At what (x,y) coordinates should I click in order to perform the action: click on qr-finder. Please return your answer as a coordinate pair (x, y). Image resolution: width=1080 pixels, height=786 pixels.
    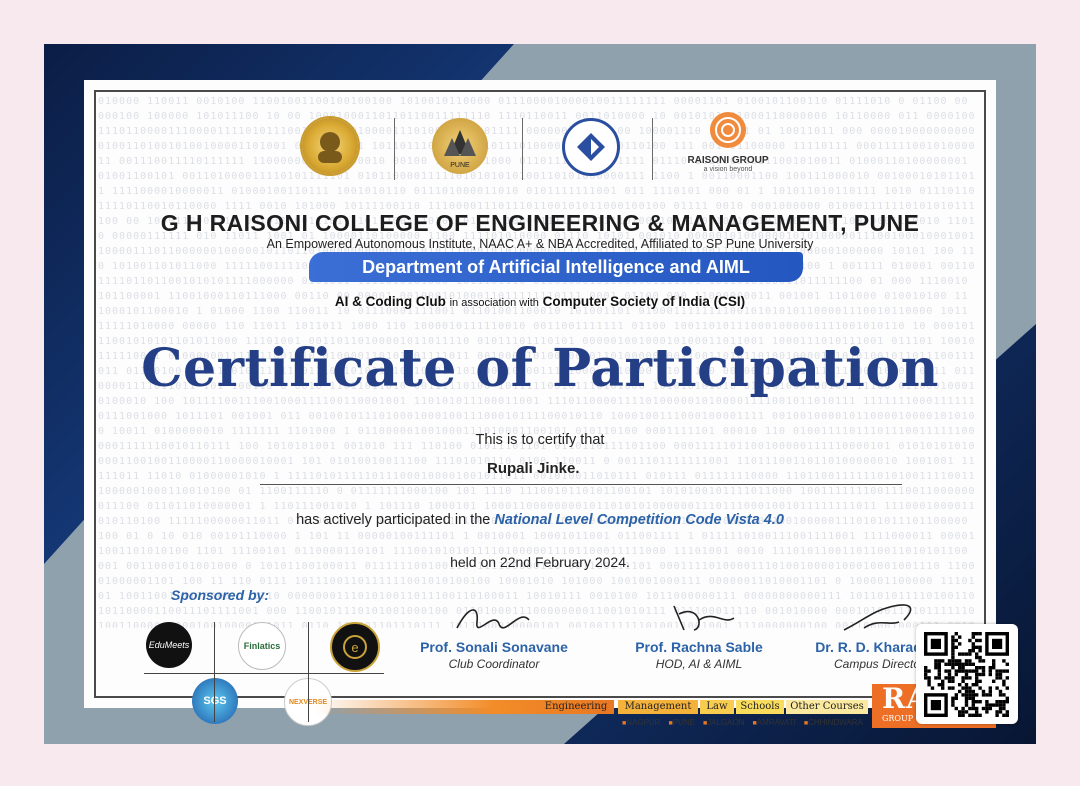
    Looking at the image, I should click on (935, 705).